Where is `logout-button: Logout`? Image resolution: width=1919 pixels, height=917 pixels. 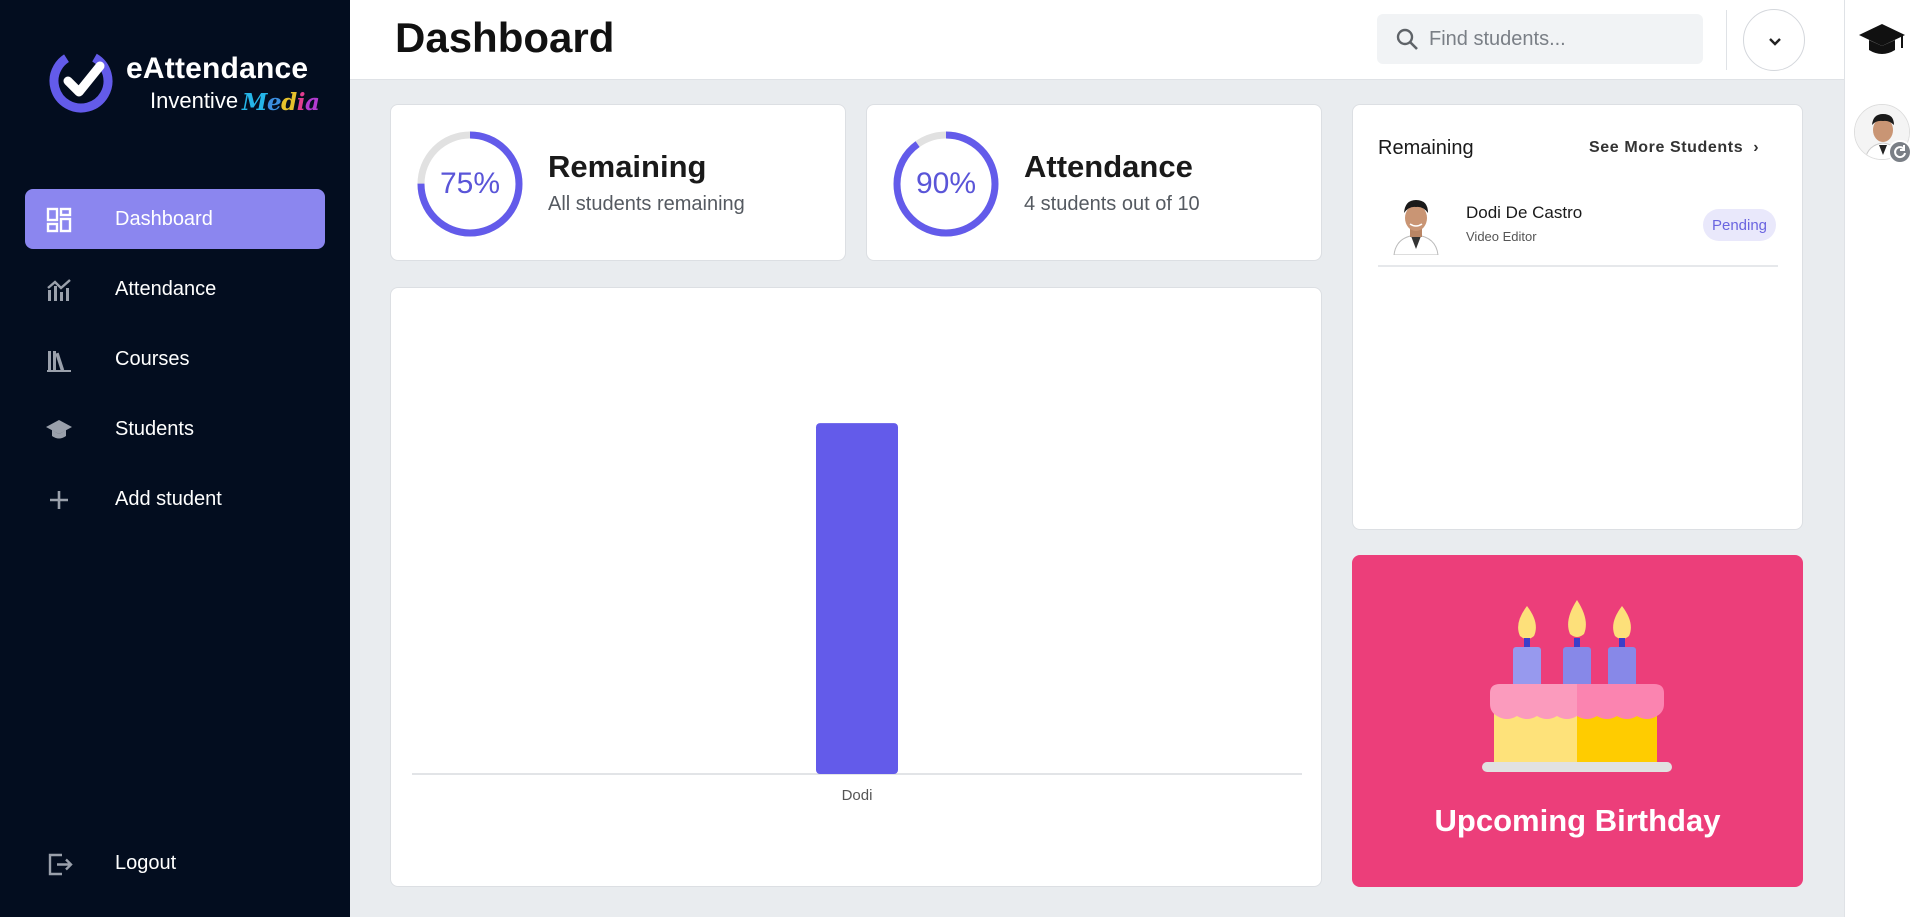 logout-button: Logout is located at coordinates (175, 863).